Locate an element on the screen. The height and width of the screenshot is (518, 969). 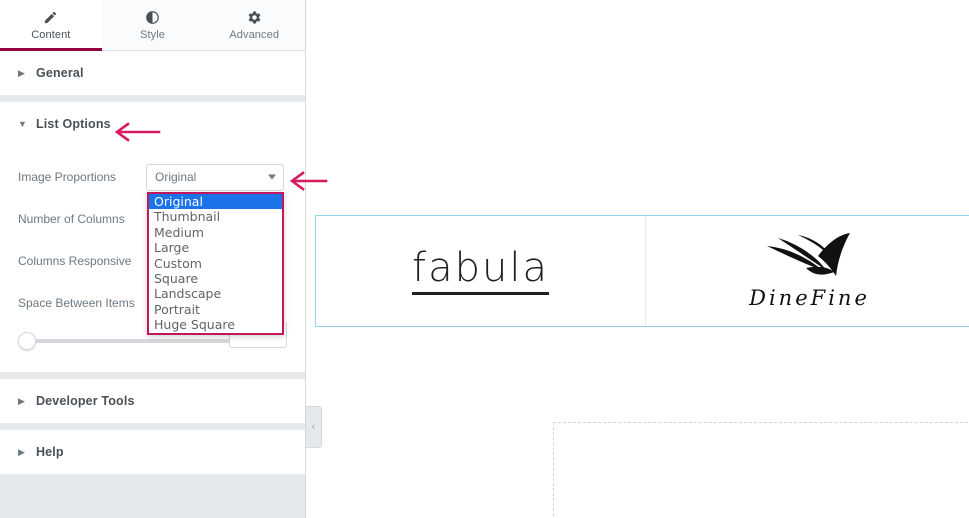
slider-thumb is located at coordinates (27, 341).